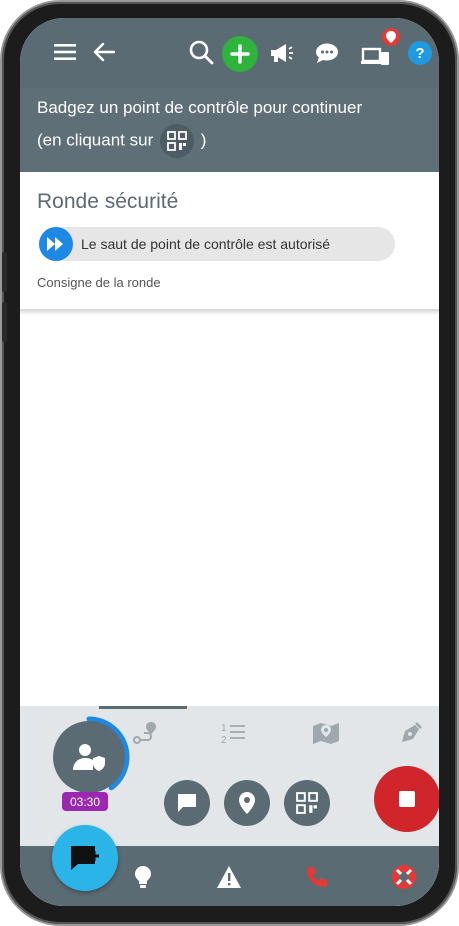 The height and width of the screenshot is (926, 459). I want to click on pen-nib-icon, so click(412, 732).